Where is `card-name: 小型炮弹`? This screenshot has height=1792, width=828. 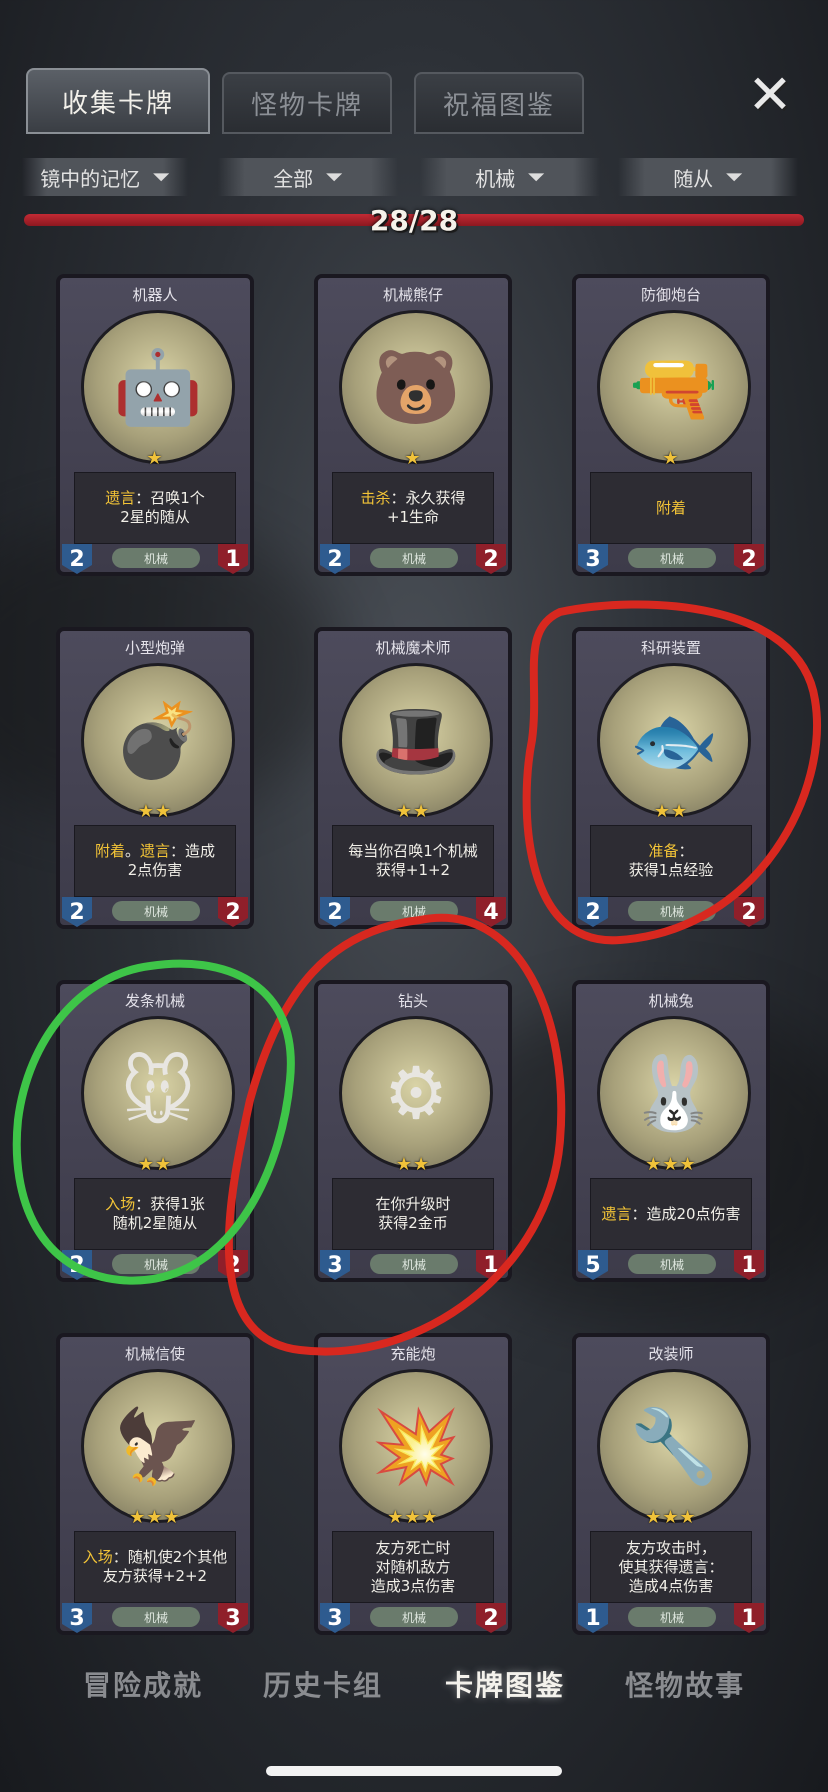
card-name: 小型炮弹 is located at coordinates (154, 648).